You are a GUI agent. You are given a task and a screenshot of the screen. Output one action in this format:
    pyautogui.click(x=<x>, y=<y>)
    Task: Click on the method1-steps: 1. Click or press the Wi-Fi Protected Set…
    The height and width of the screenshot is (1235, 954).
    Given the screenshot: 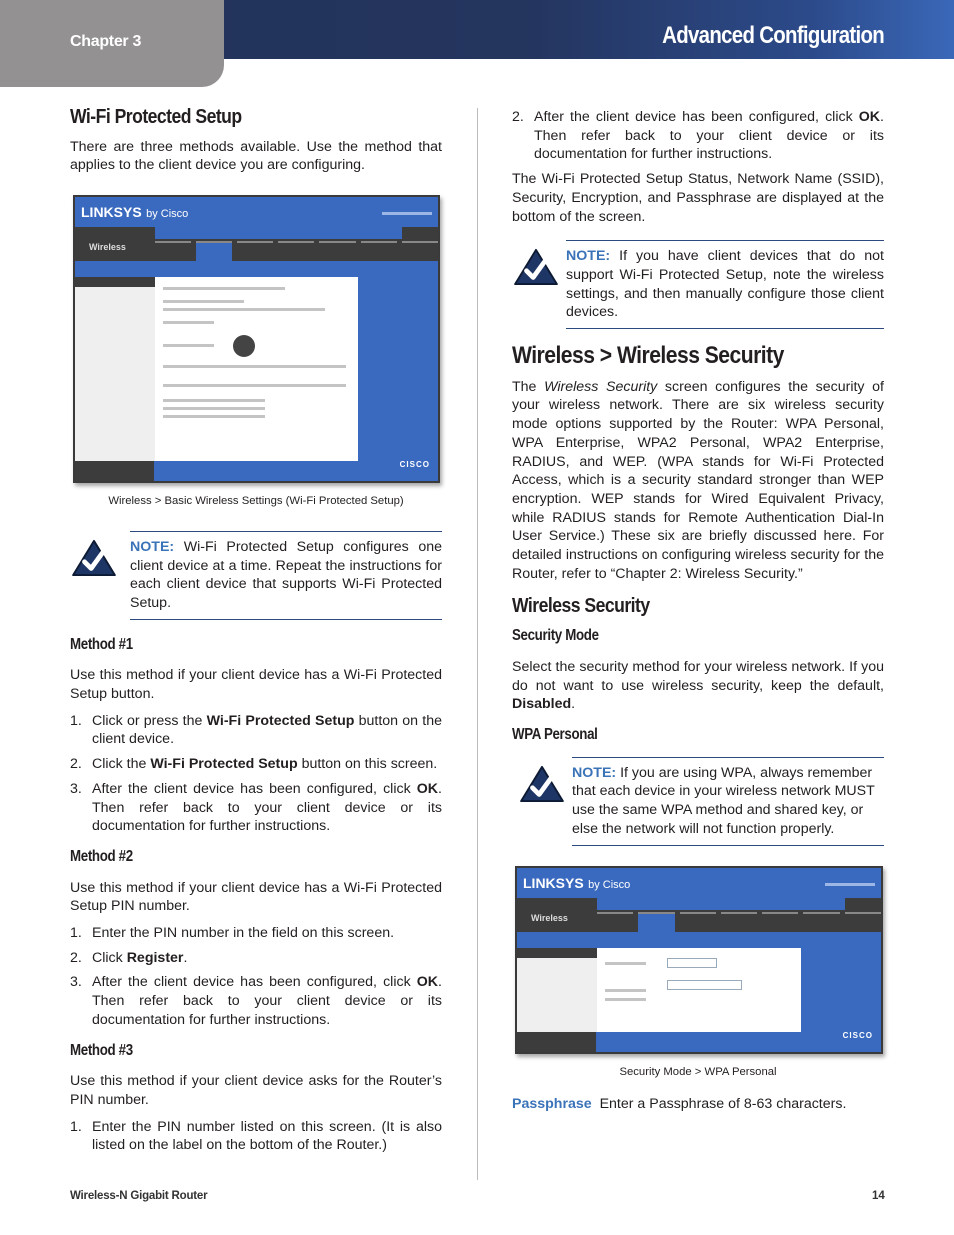 What is the action you would take?
    pyautogui.click(x=256, y=774)
    